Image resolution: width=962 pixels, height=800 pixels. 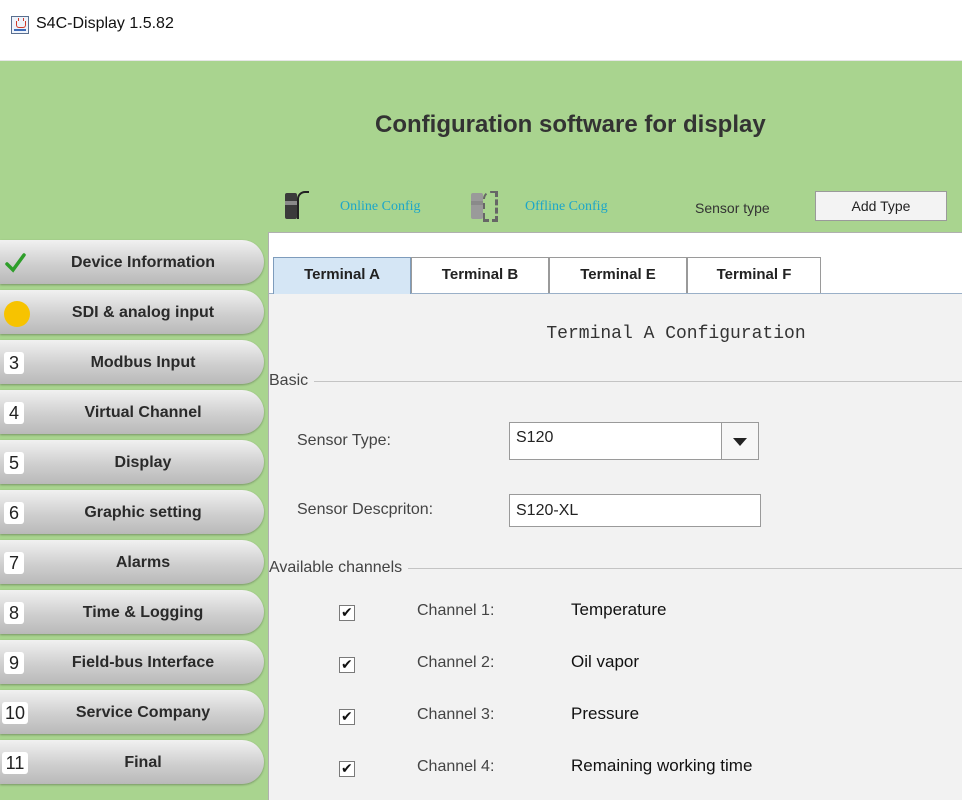 What do you see at coordinates (881, 206) in the screenshot?
I see `add-type-button: Add Type` at bounding box center [881, 206].